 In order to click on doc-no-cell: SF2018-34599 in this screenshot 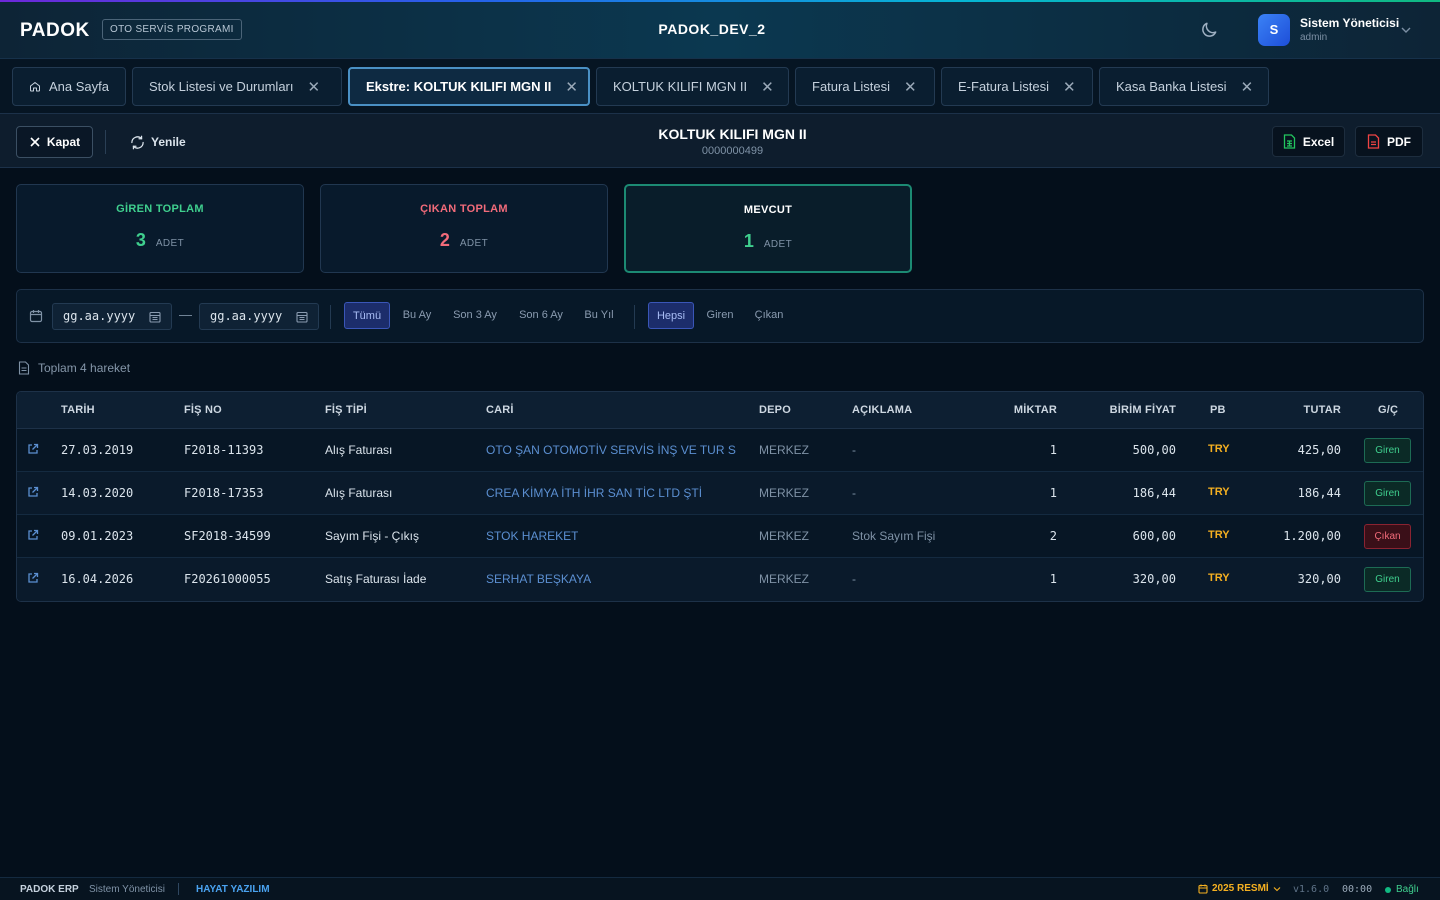, I will do `click(227, 536)`.